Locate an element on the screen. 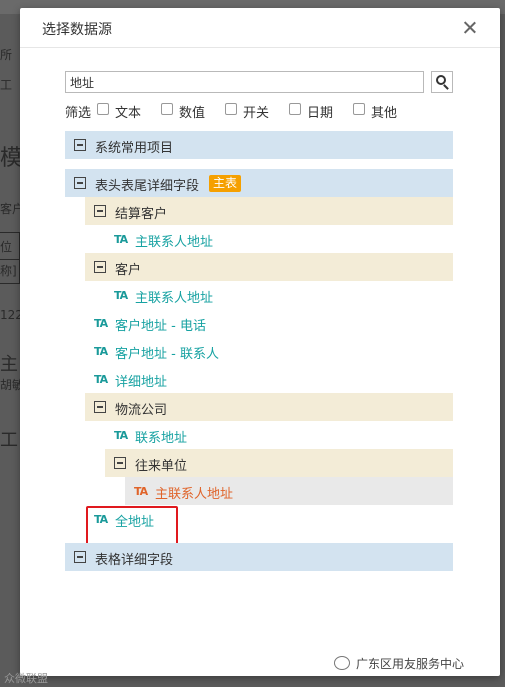 The height and width of the screenshot is (687, 505). corner-watermark: 众微联盟 is located at coordinates (26, 678).